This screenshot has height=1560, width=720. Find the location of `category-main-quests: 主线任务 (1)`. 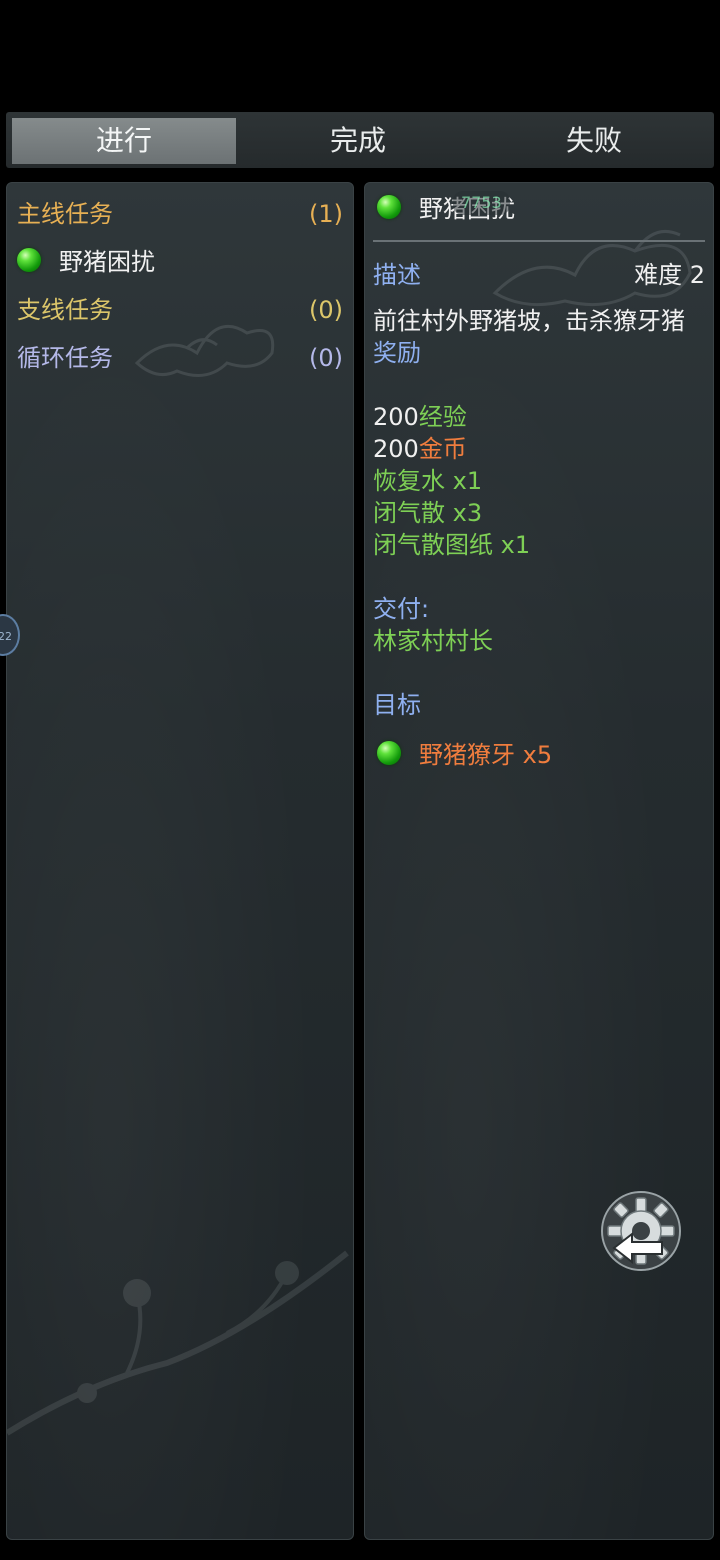

category-main-quests: 主线任务 (1) is located at coordinates (180, 214).